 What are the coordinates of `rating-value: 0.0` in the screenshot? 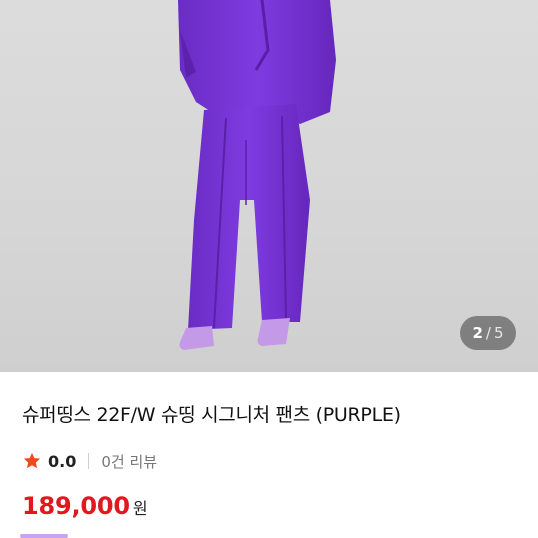 It's located at (62, 461).